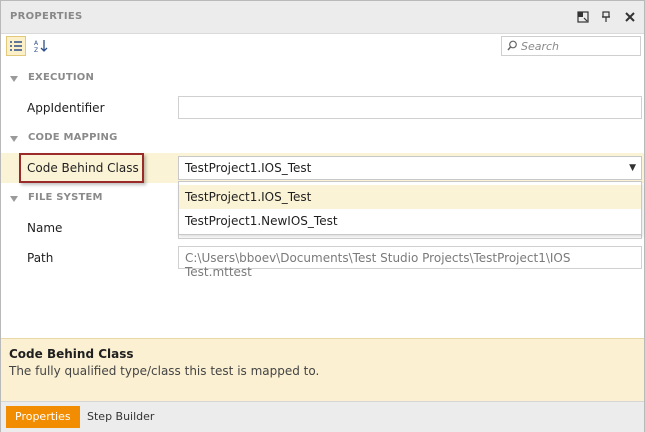 This screenshot has height=432, width=645. What do you see at coordinates (410, 197) in the screenshot?
I see `dropdown-option: TestProject1.IOS_Test` at bounding box center [410, 197].